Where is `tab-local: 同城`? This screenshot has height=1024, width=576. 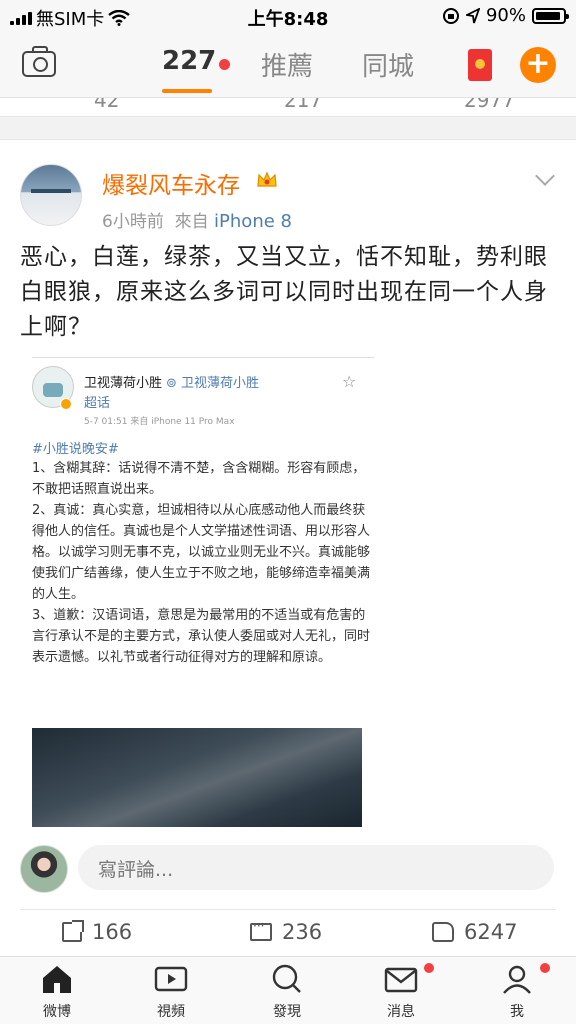 tab-local: 同城 is located at coordinates (388, 64).